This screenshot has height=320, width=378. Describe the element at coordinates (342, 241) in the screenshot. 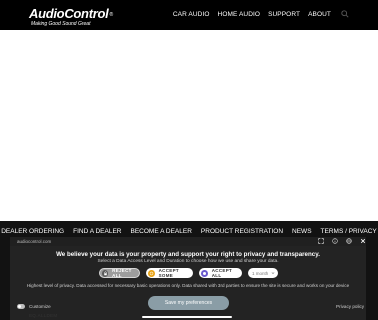

I see `consent-toolbar-icons` at that location.